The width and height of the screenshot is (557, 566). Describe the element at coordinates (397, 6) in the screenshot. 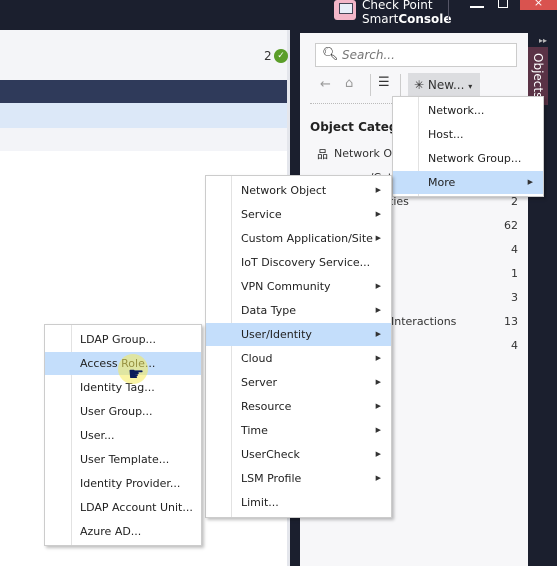

I see `brand-line1: Check Point` at that location.